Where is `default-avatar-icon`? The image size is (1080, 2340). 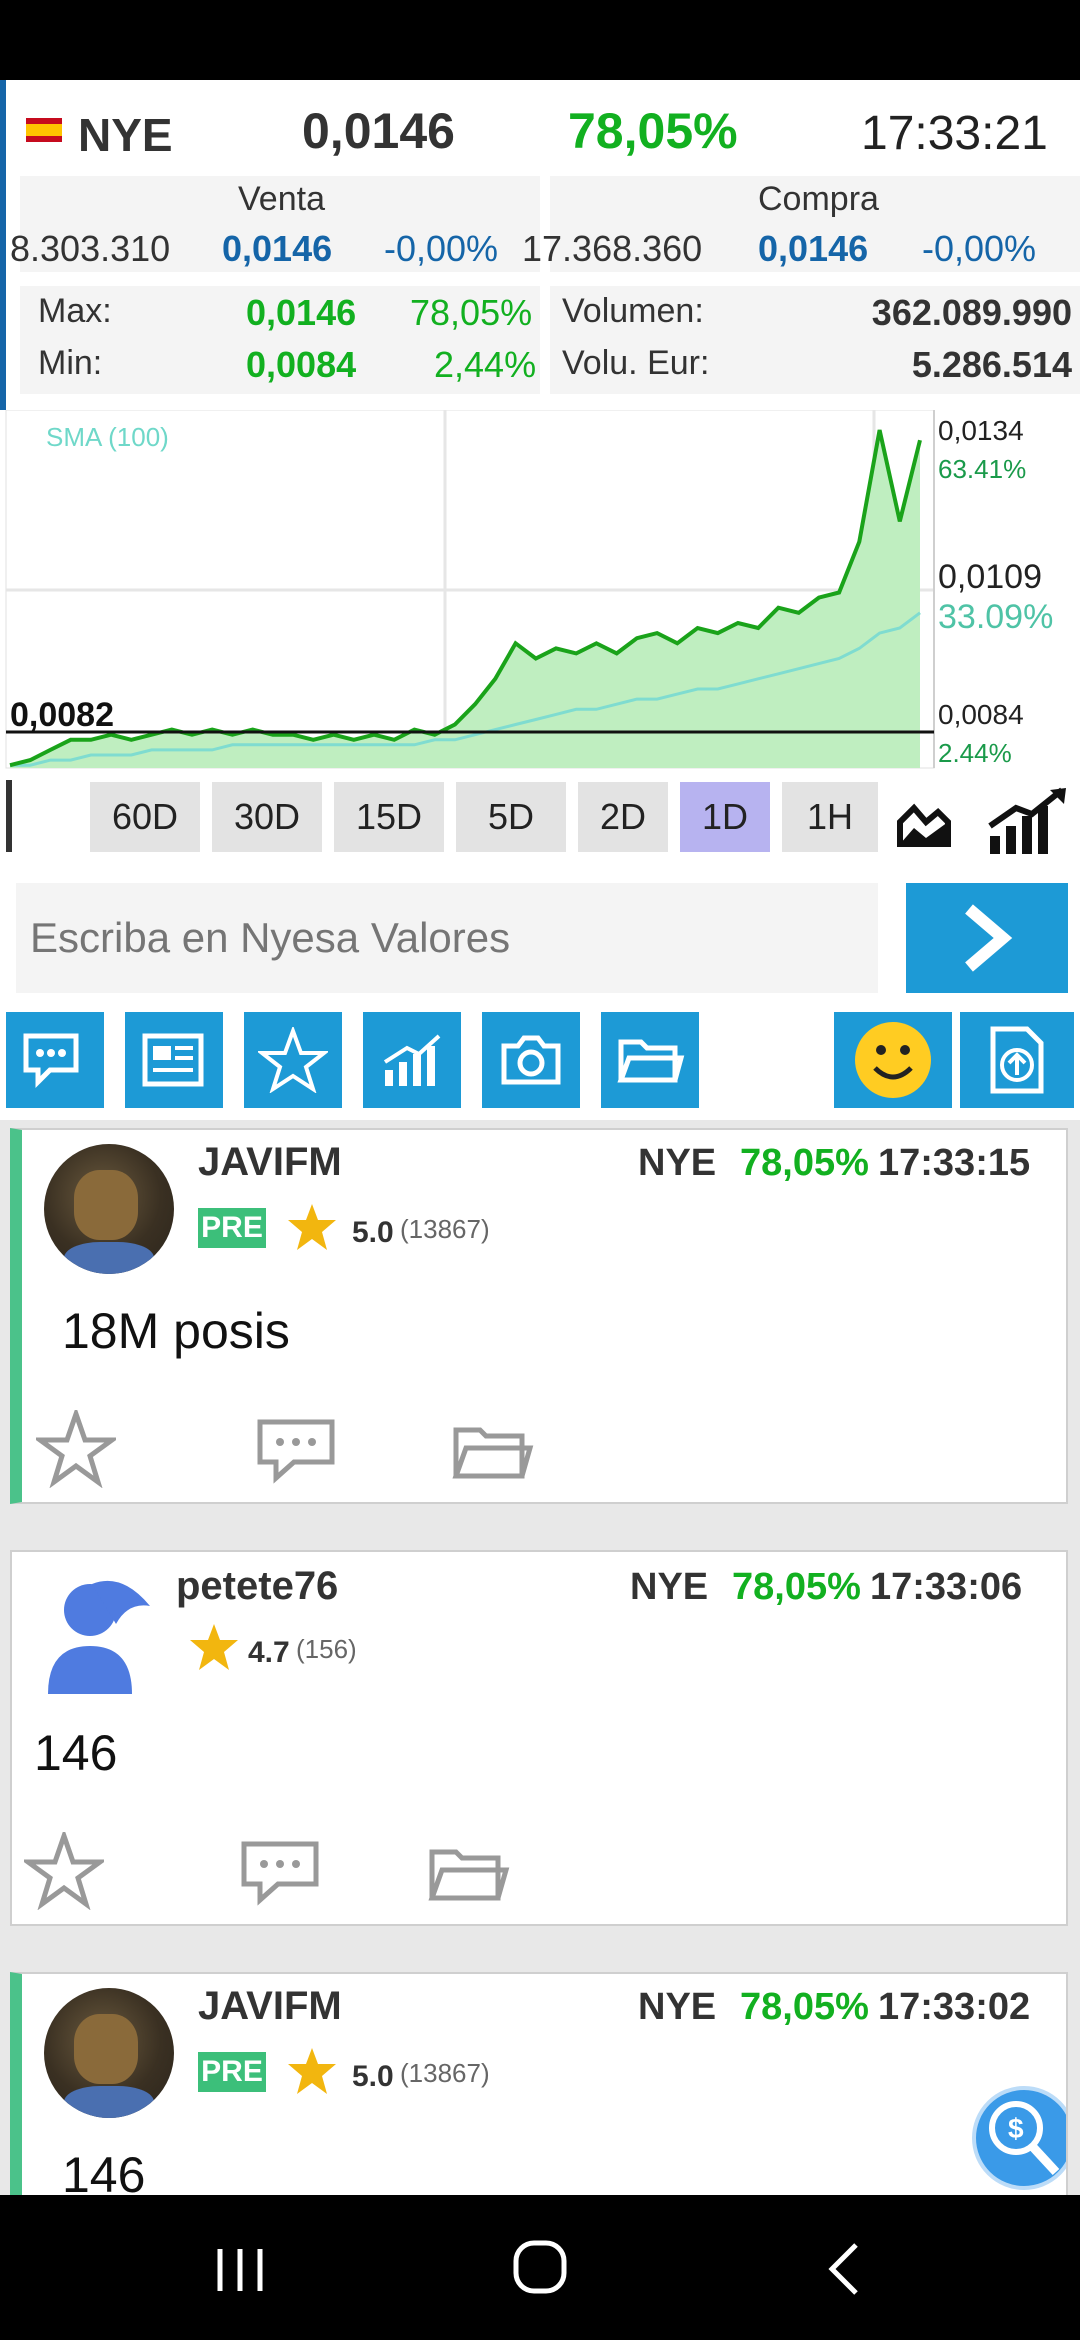
default-avatar-icon is located at coordinates (97, 1631).